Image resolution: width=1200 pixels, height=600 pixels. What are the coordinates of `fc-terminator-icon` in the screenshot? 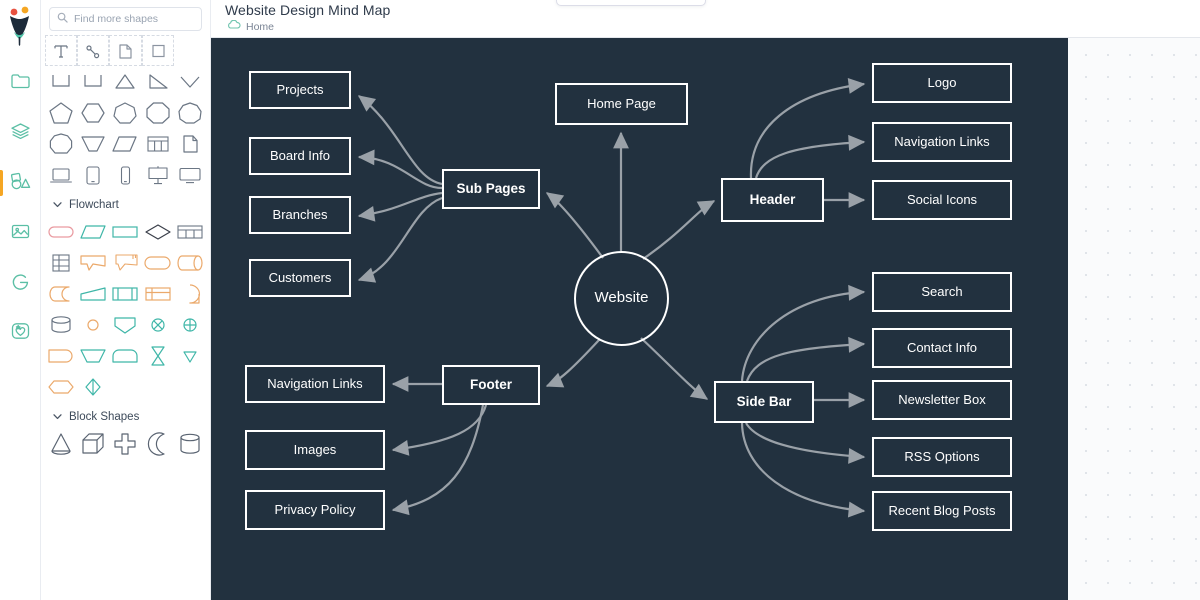 It's located at (61, 231).